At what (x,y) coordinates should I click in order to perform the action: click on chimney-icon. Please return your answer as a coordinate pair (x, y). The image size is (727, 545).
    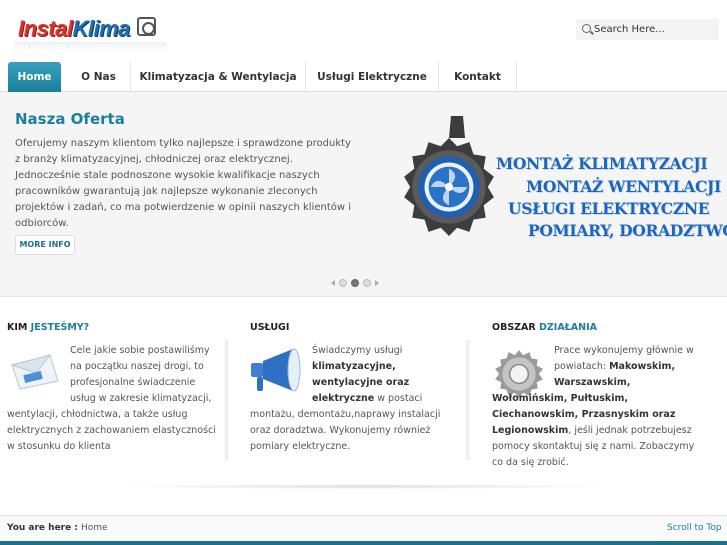
    Looking at the image, I should click on (457, 127).